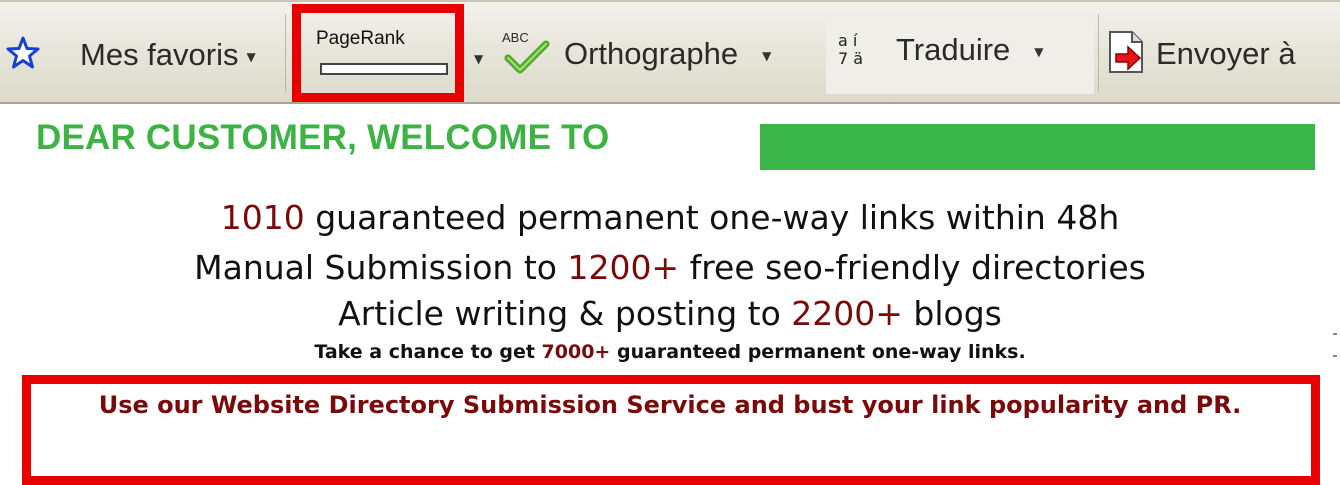 This screenshot has width=1340, height=485. Describe the element at coordinates (528, 53) in the screenshot. I see `spellcheck-icon: ABC` at that location.